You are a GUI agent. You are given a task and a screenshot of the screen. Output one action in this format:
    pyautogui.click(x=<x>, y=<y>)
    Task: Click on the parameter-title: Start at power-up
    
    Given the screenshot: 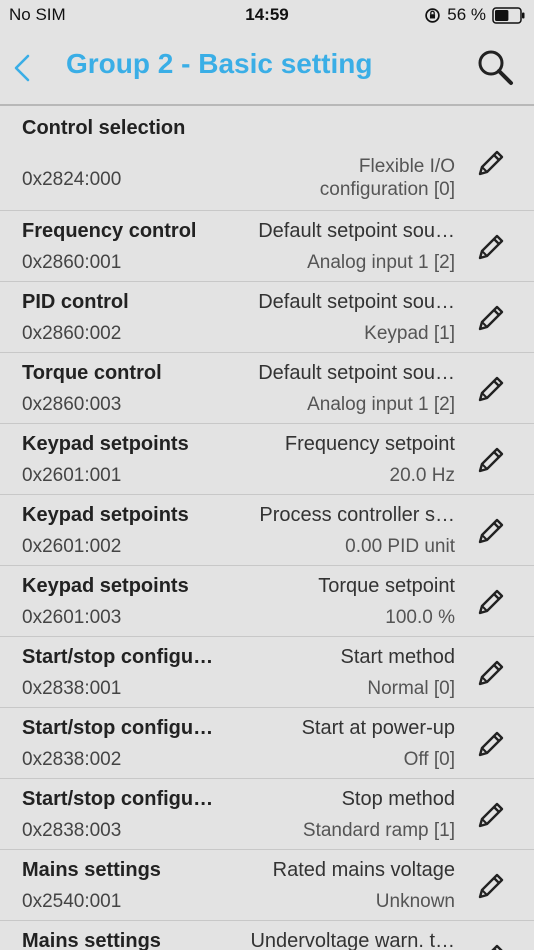 What is the action you would take?
    pyautogui.click(x=378, y=728)
    